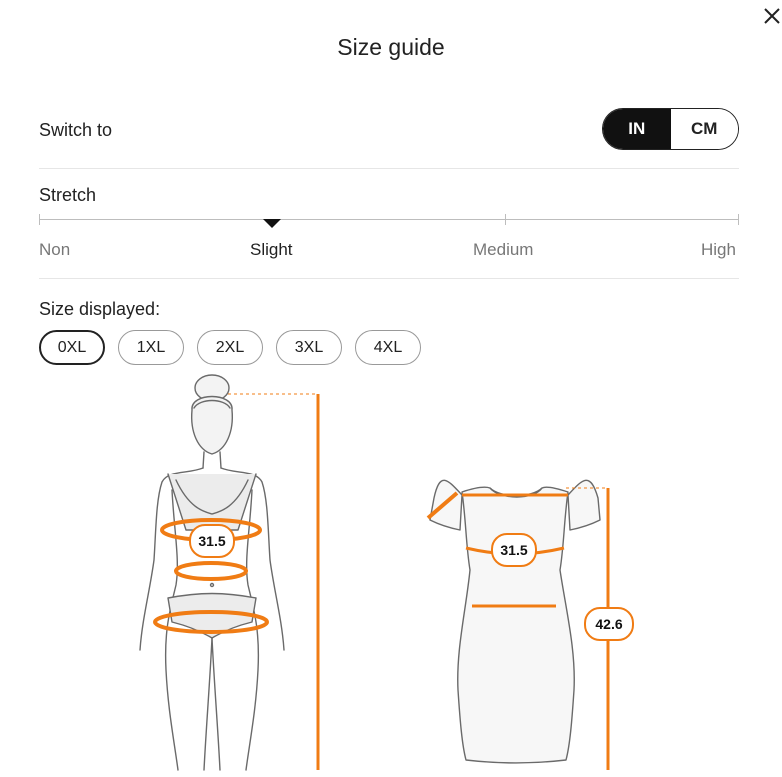  I want to click on body-bust-badge: 31.5, so click(212, 541).